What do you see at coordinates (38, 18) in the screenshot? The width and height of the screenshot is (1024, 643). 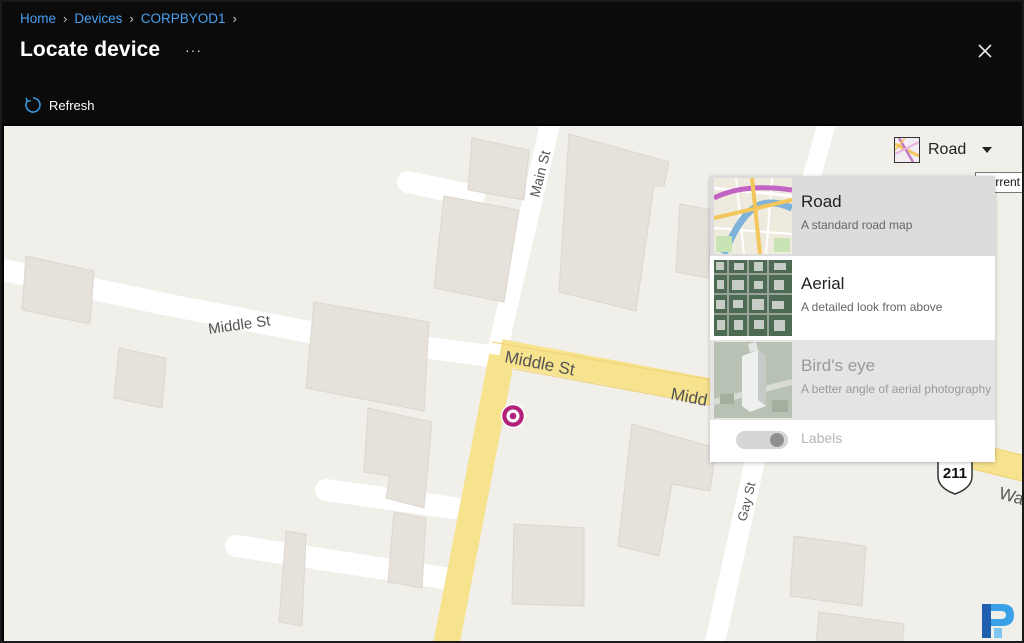 I see `breadcrumb-home: Home` at bounding box center [38, 18].